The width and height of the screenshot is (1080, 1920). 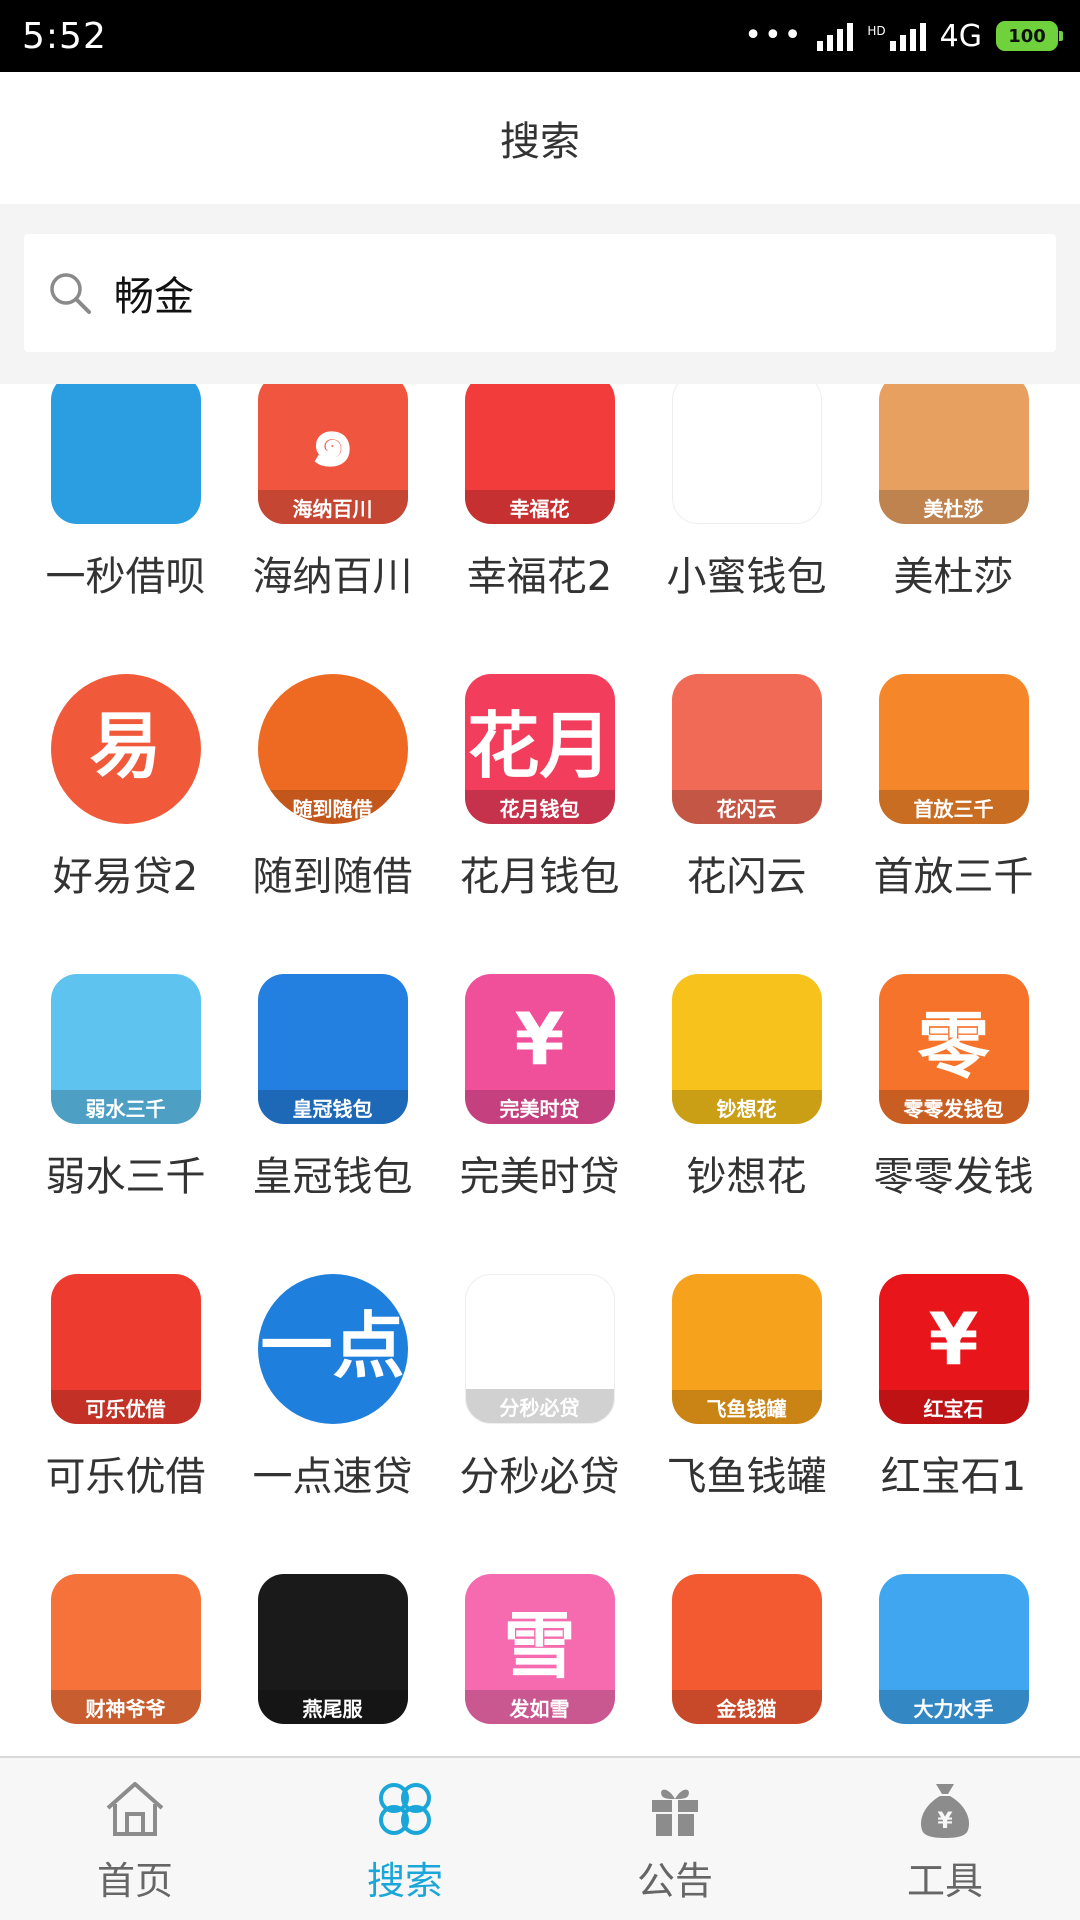 I want to click on search-icon, so click(x=70, y=293).